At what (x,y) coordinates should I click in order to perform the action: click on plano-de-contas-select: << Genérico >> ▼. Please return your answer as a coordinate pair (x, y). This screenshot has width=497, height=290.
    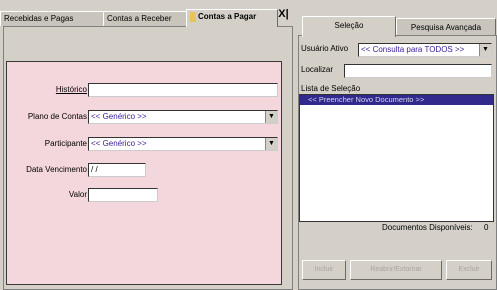
    Looking at the image, I should click on (183, 117).